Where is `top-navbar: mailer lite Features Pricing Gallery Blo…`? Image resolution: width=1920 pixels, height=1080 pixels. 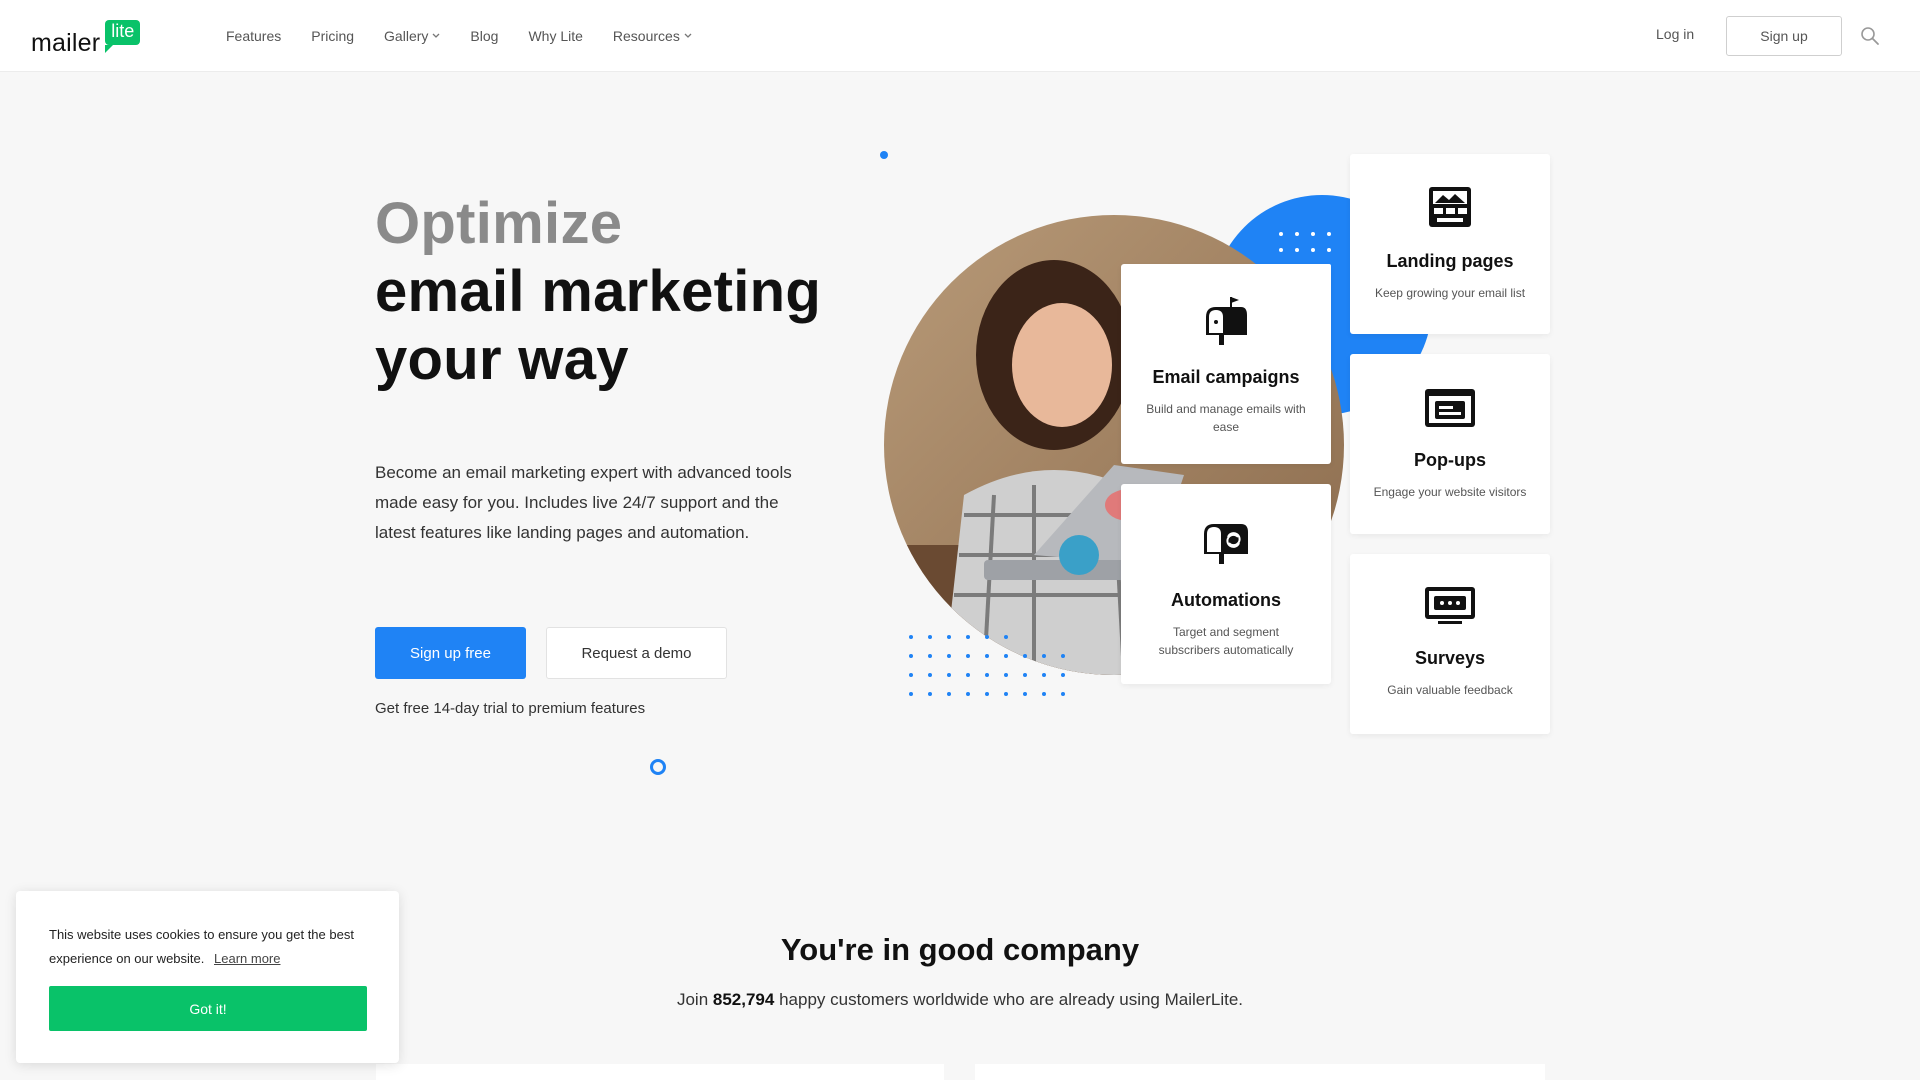 top-navbar: mailer lite Features Pricing Gallery Blo… is located at coordinates (960, 36).